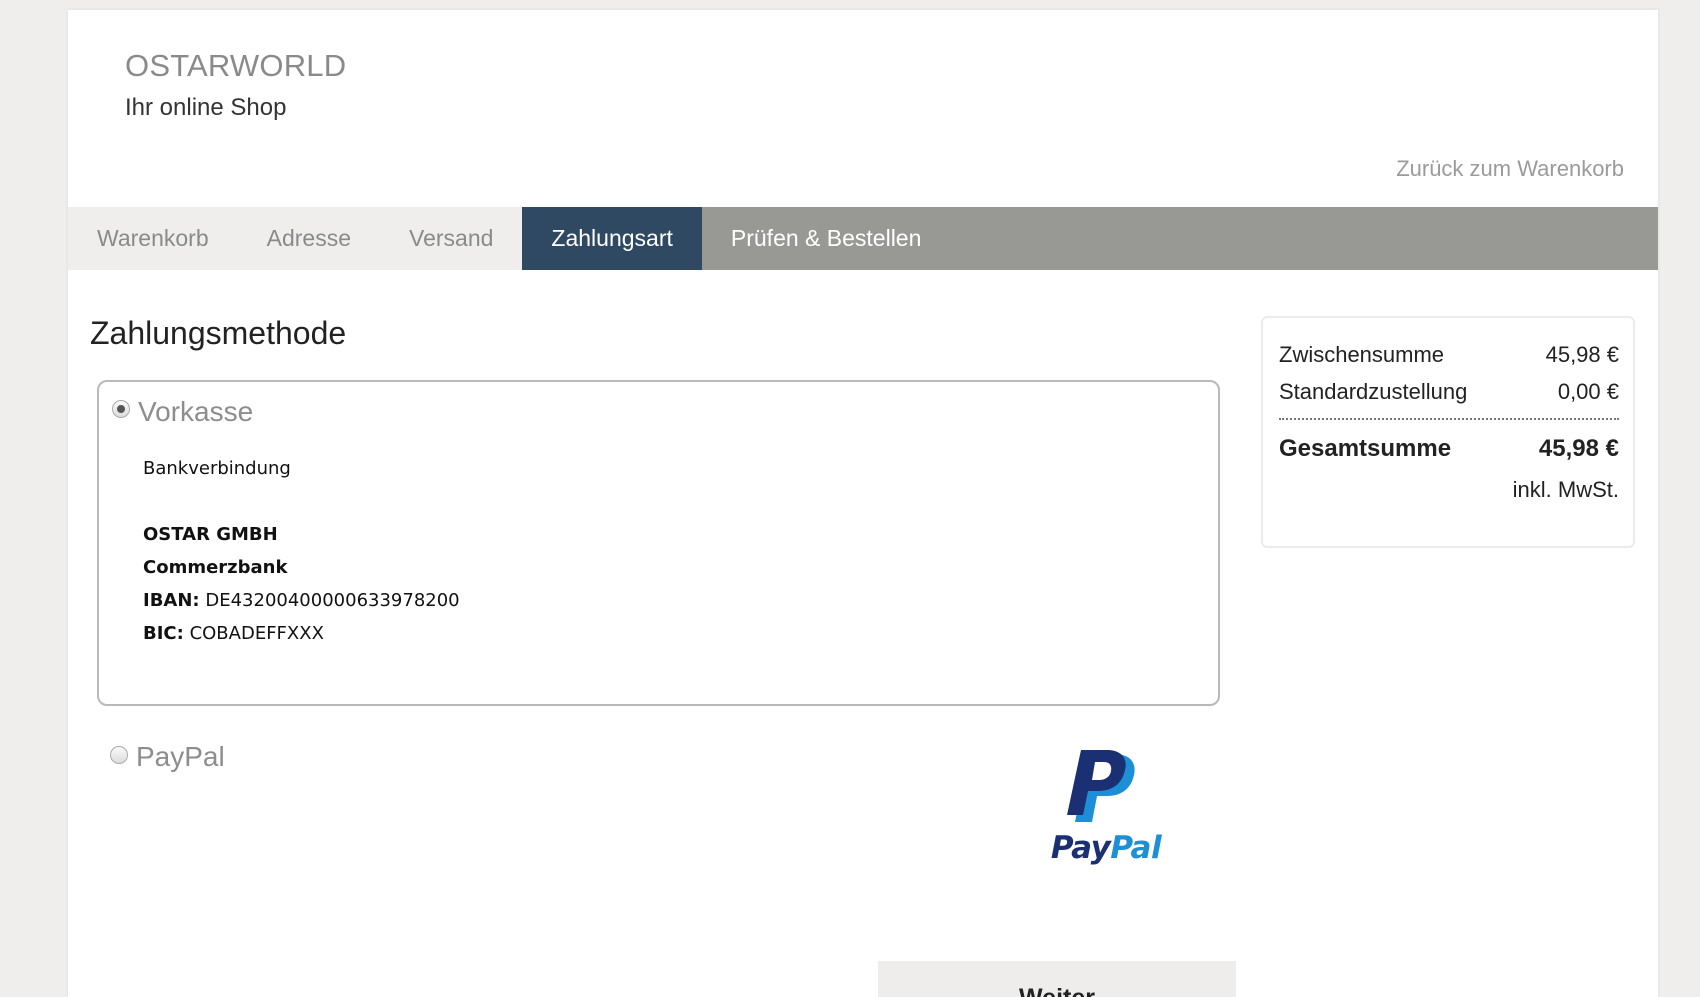 This screenshot has height=997, width=1700. Describe the element at coordinates (1565, 489) in the screenshot. I see `tax-note: inkl. MwSt.` at that location.